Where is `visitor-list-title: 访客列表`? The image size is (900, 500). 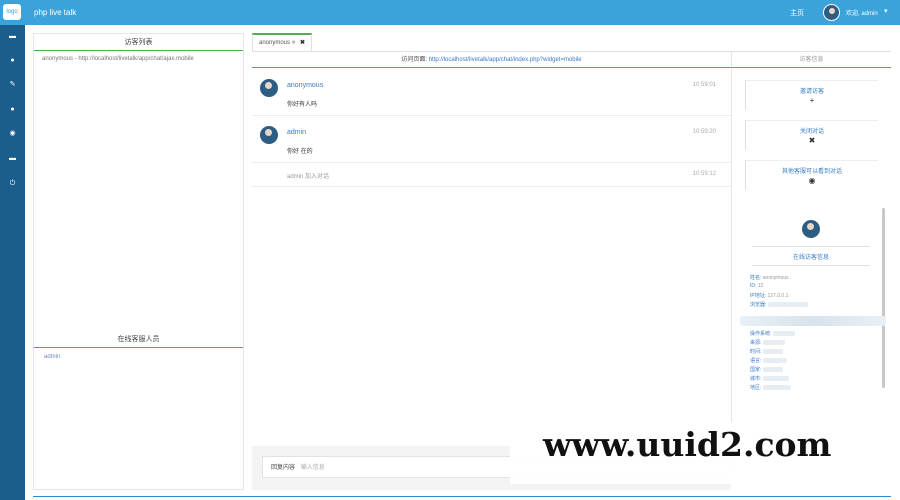 visitor-list-title: 访客列表 is located at coordinates (138, 42).